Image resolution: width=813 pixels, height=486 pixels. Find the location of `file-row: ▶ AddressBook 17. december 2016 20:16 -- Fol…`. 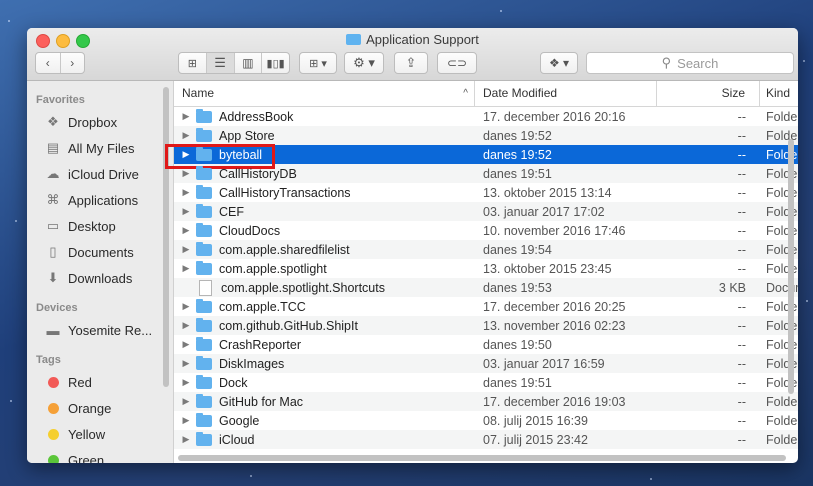

file-row: ▶ AddressBook 17. december 2016 20:16 -- Fol… is located at coordinates (486, 116).